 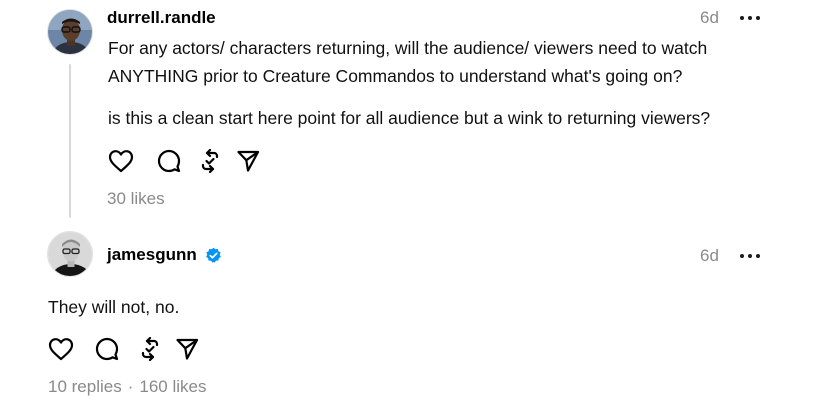 I want to click on avatar-jamesgunn, so click(x=70, y=254).